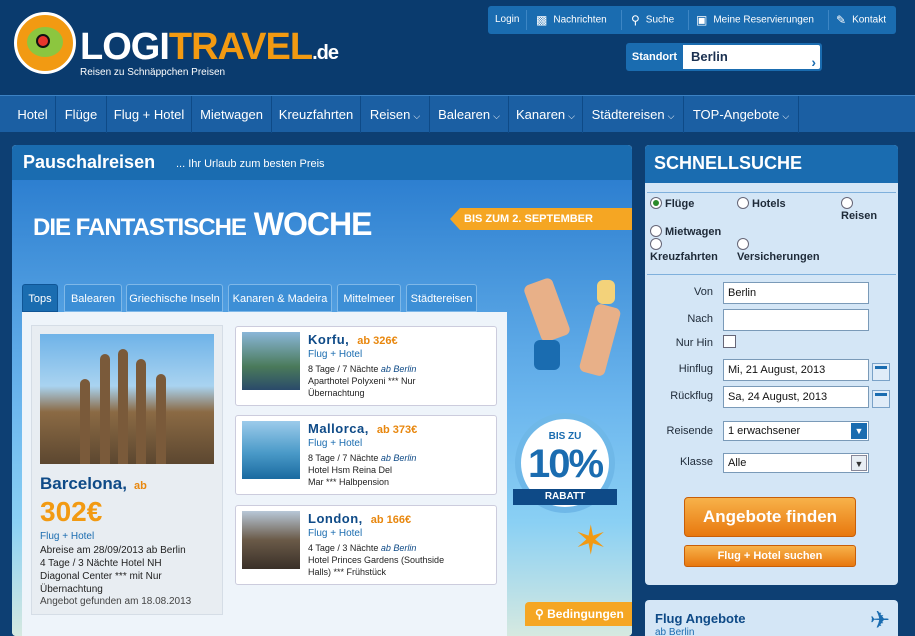  What do you see at coordinates (545, 114) in the screenshot?
I see `nav-kanaren: Kanaren ⌵` at bounding box center [545, 114].